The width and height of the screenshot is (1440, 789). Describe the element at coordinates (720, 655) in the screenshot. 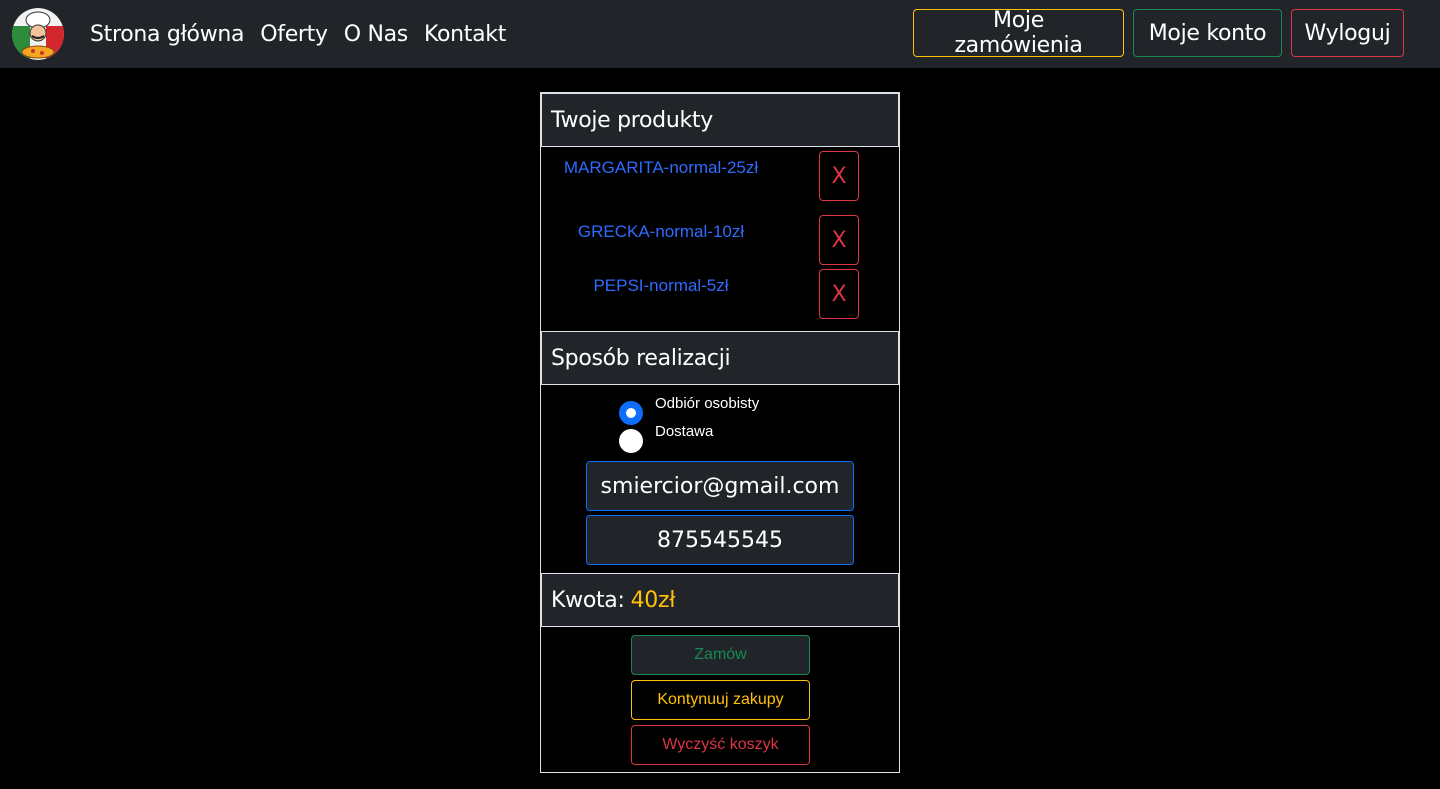

I see `order-button: Zamów` at that location.